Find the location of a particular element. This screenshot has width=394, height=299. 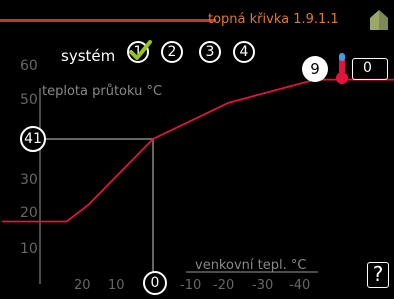

x-tick-label: -20 is located at coordinates (224, 285).